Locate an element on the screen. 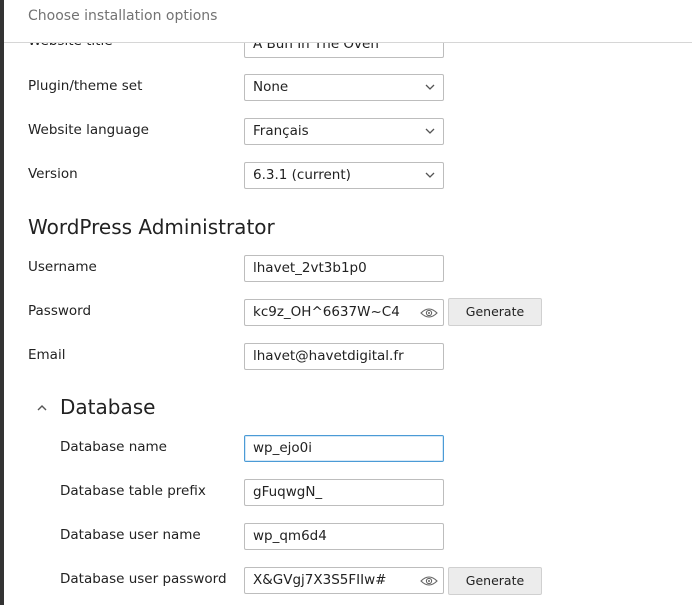 This screenshot has width=692, height=605. dialog-header: Choose installation options is located at coordinates (348, 21).